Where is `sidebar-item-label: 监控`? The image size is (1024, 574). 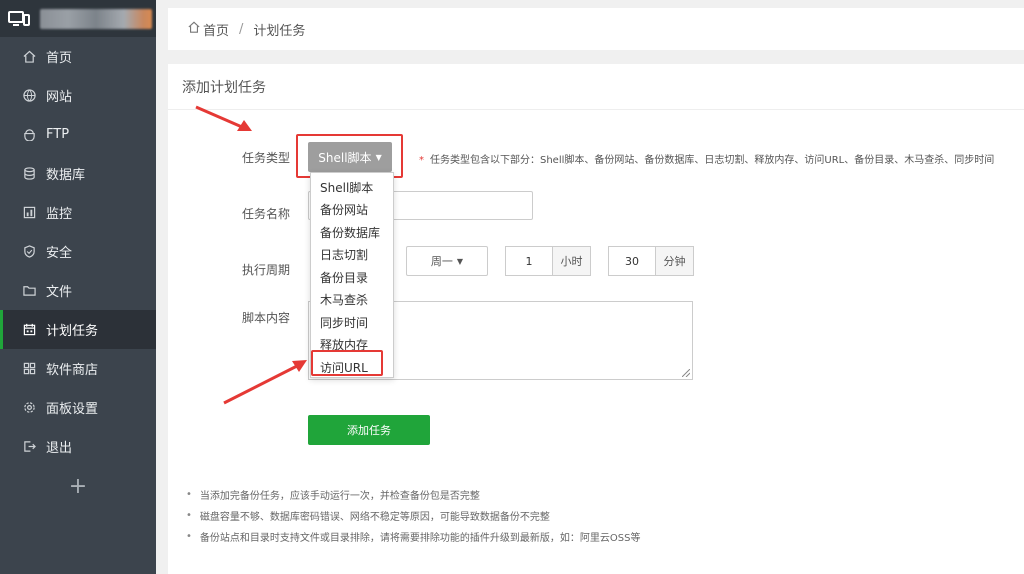
sidebar-item-label: 监控 is located at coordinates (59, 214).